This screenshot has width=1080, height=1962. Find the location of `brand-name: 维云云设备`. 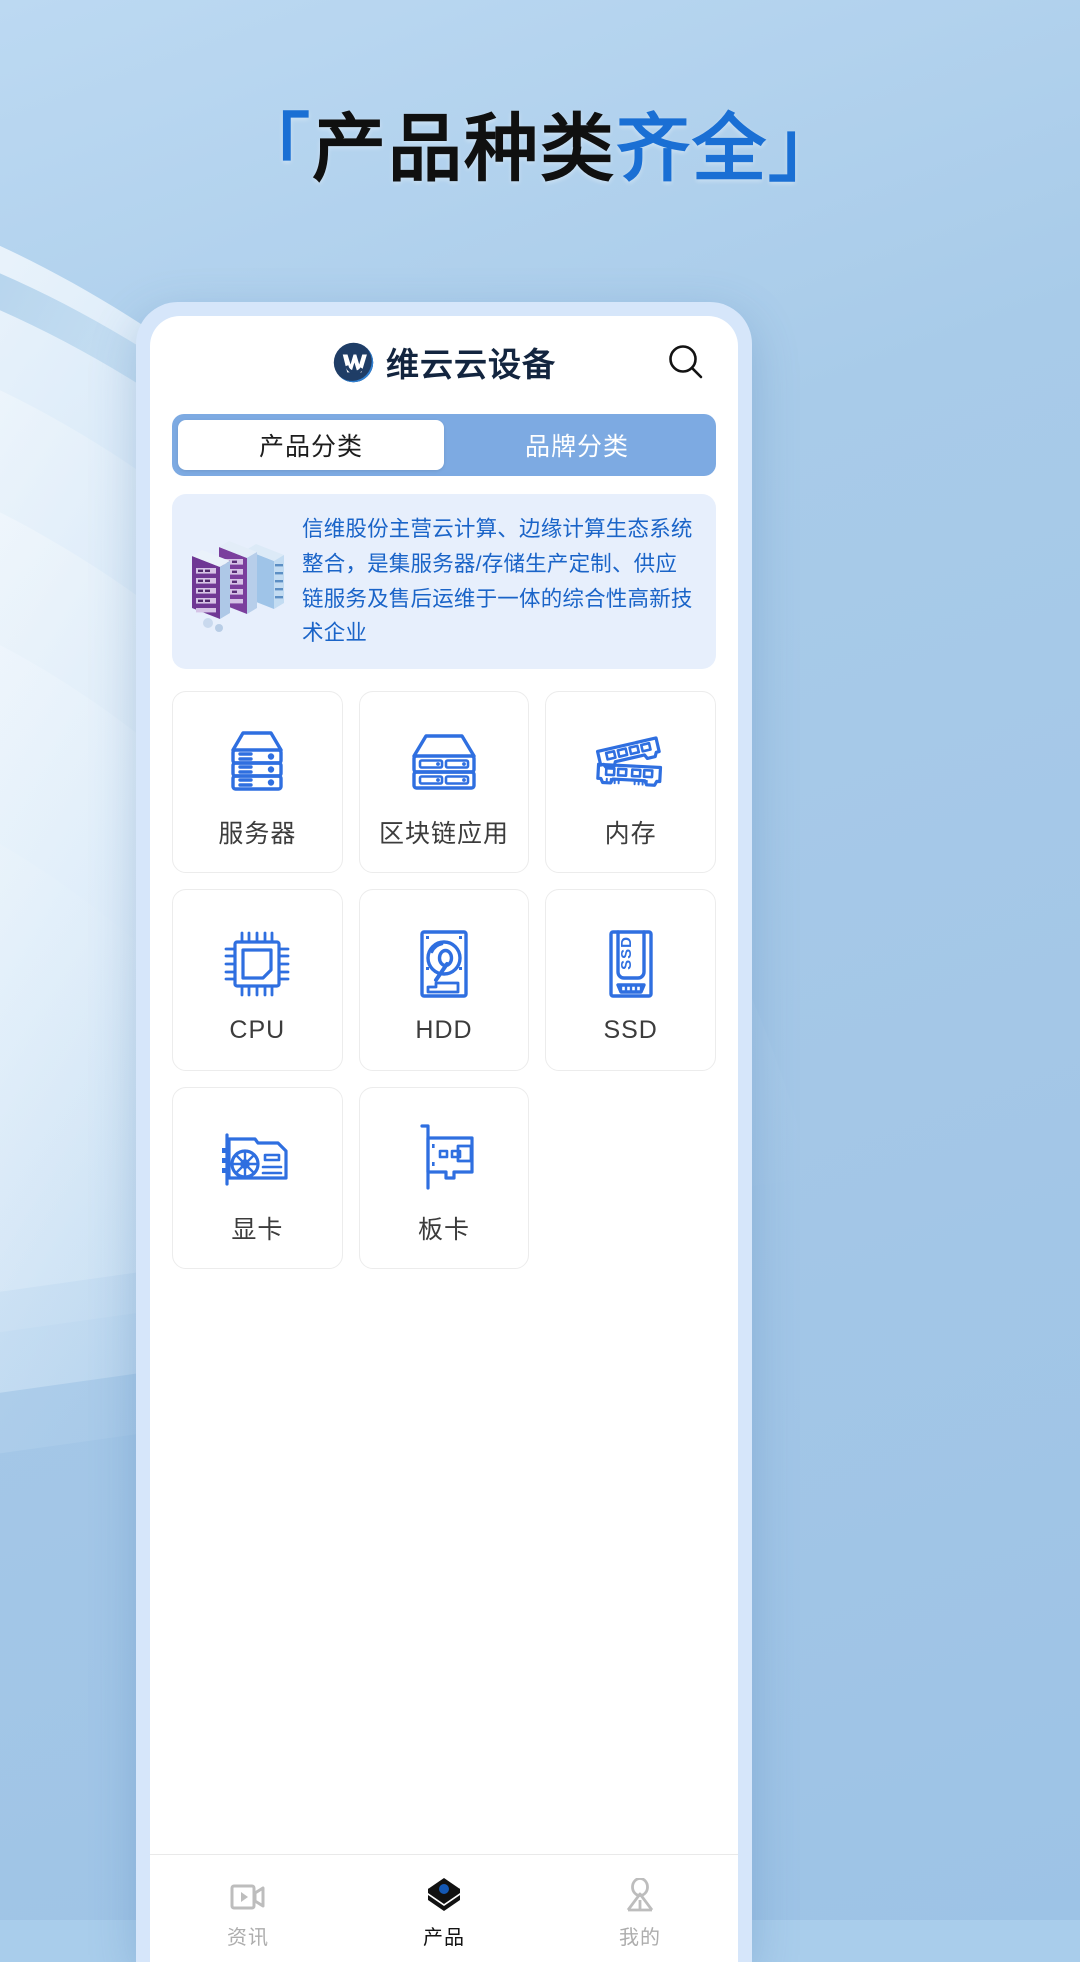

brand-name: 维云云设备 is located at coordinates (471, 362).